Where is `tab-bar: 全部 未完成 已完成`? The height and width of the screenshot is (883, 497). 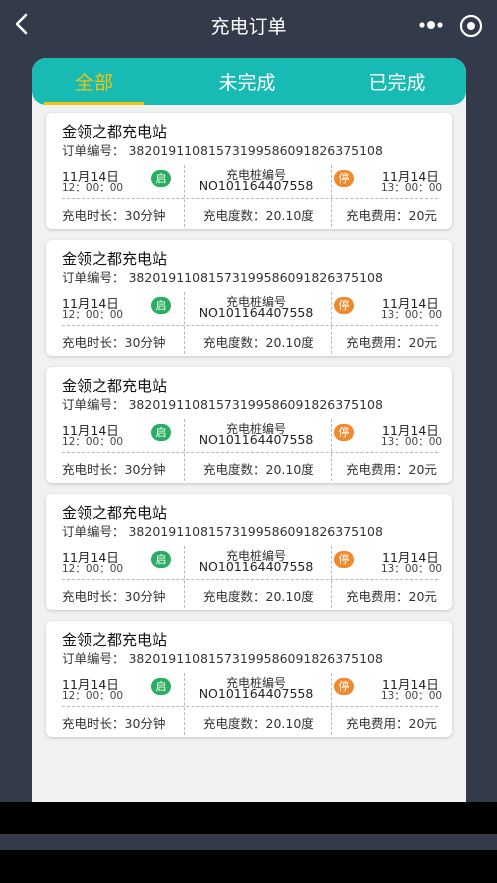 tab-bar: 全部 未完成 已完成 is located at coordinates (249, 81).